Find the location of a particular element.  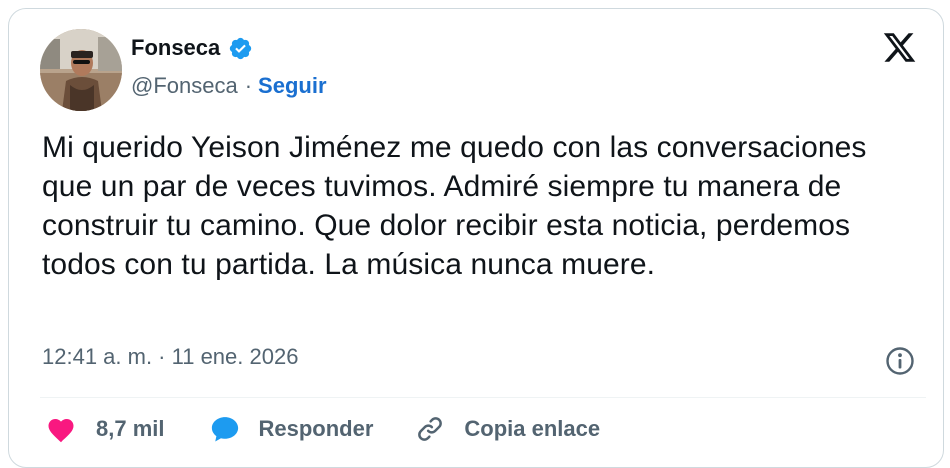

follow-button: Seguir is located at coordinates (292, 86).